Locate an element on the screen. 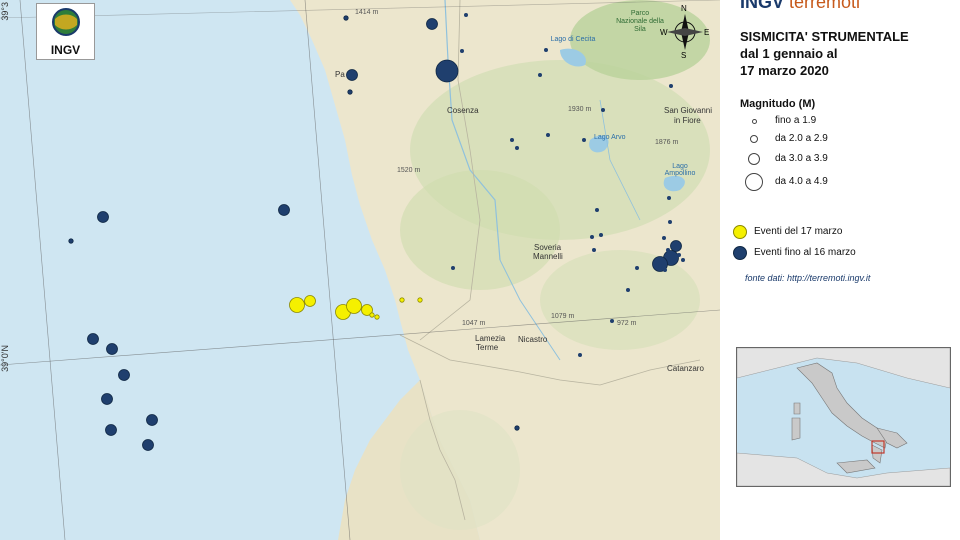 Image resolution: width=960 pixels, height=540 pixels. park-sila-label: Parco Nazionale della Sila is located at coordinates (640, 21).